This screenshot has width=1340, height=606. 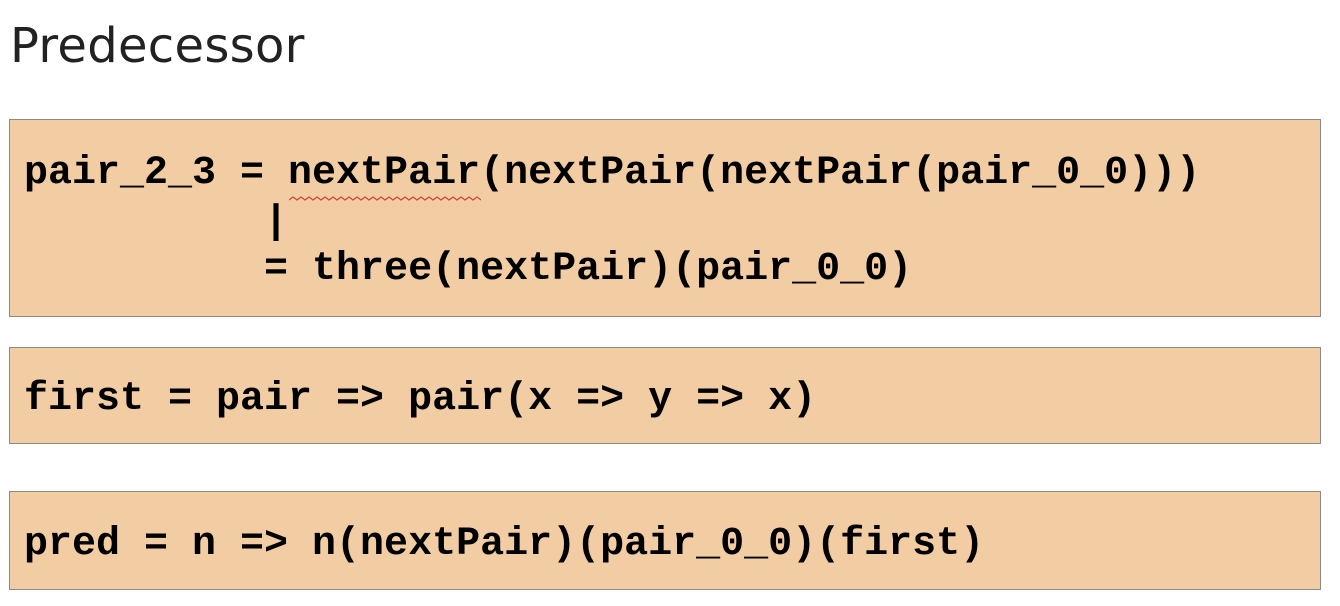 I want to click on code-line: = three(nextPair)(pair_0_0), so click(x=468, y=269).